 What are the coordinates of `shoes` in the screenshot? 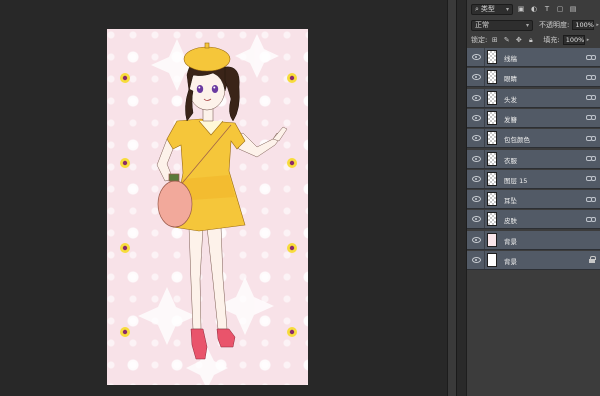 It's located at (213, 344).